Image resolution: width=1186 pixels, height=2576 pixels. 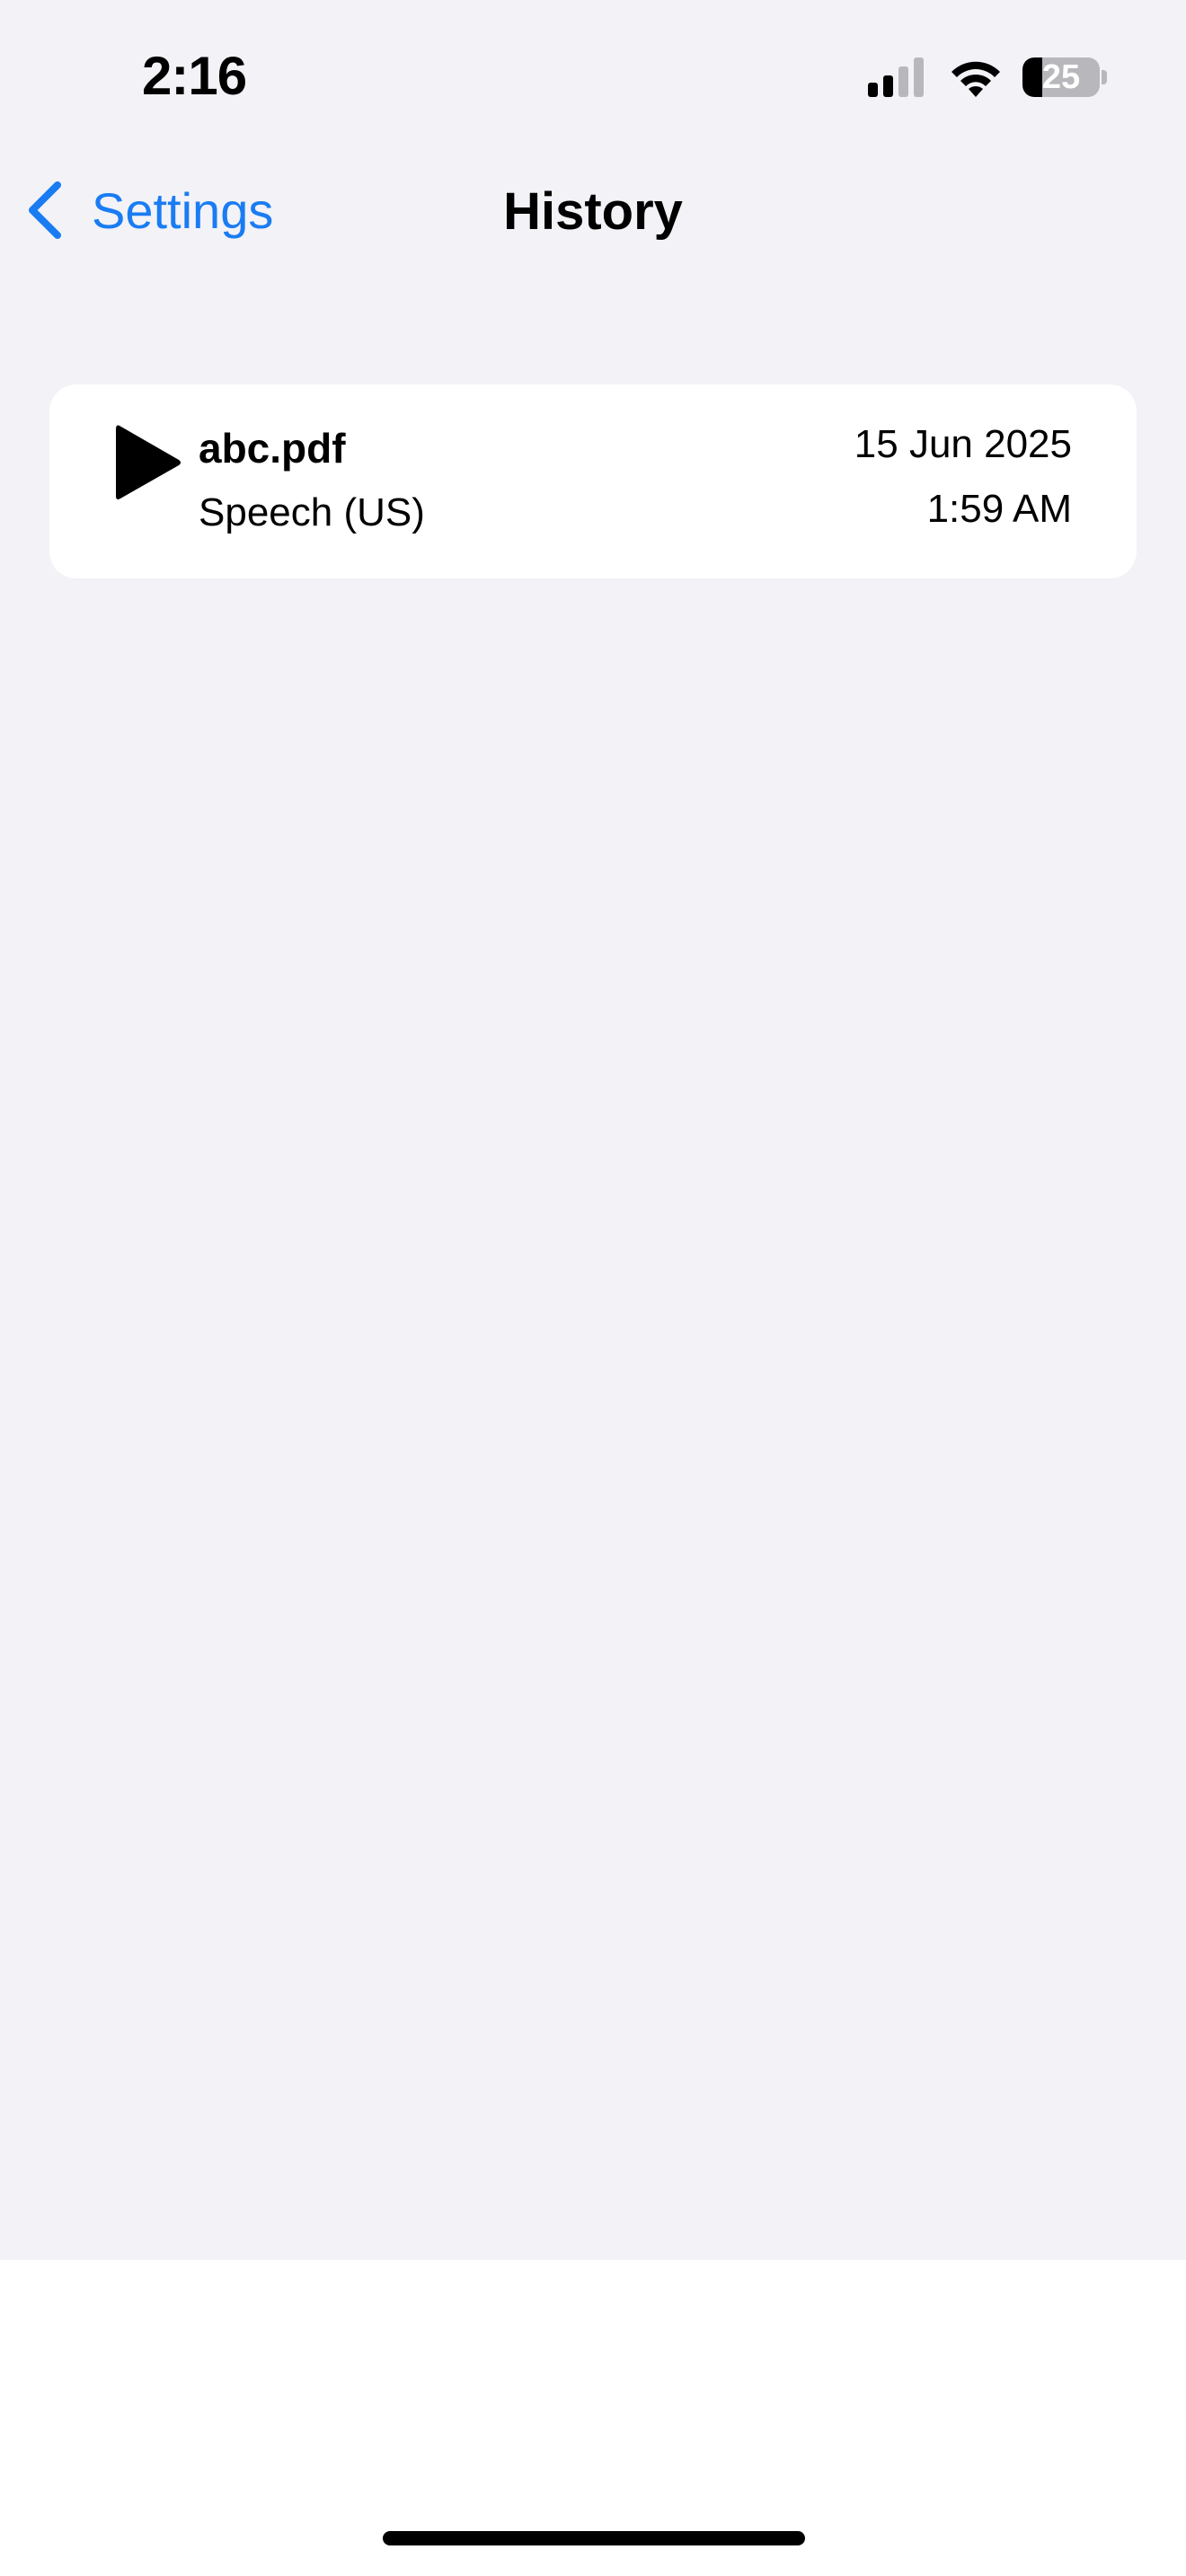 I want to click on page-title: History, so click(x=593, y=211).